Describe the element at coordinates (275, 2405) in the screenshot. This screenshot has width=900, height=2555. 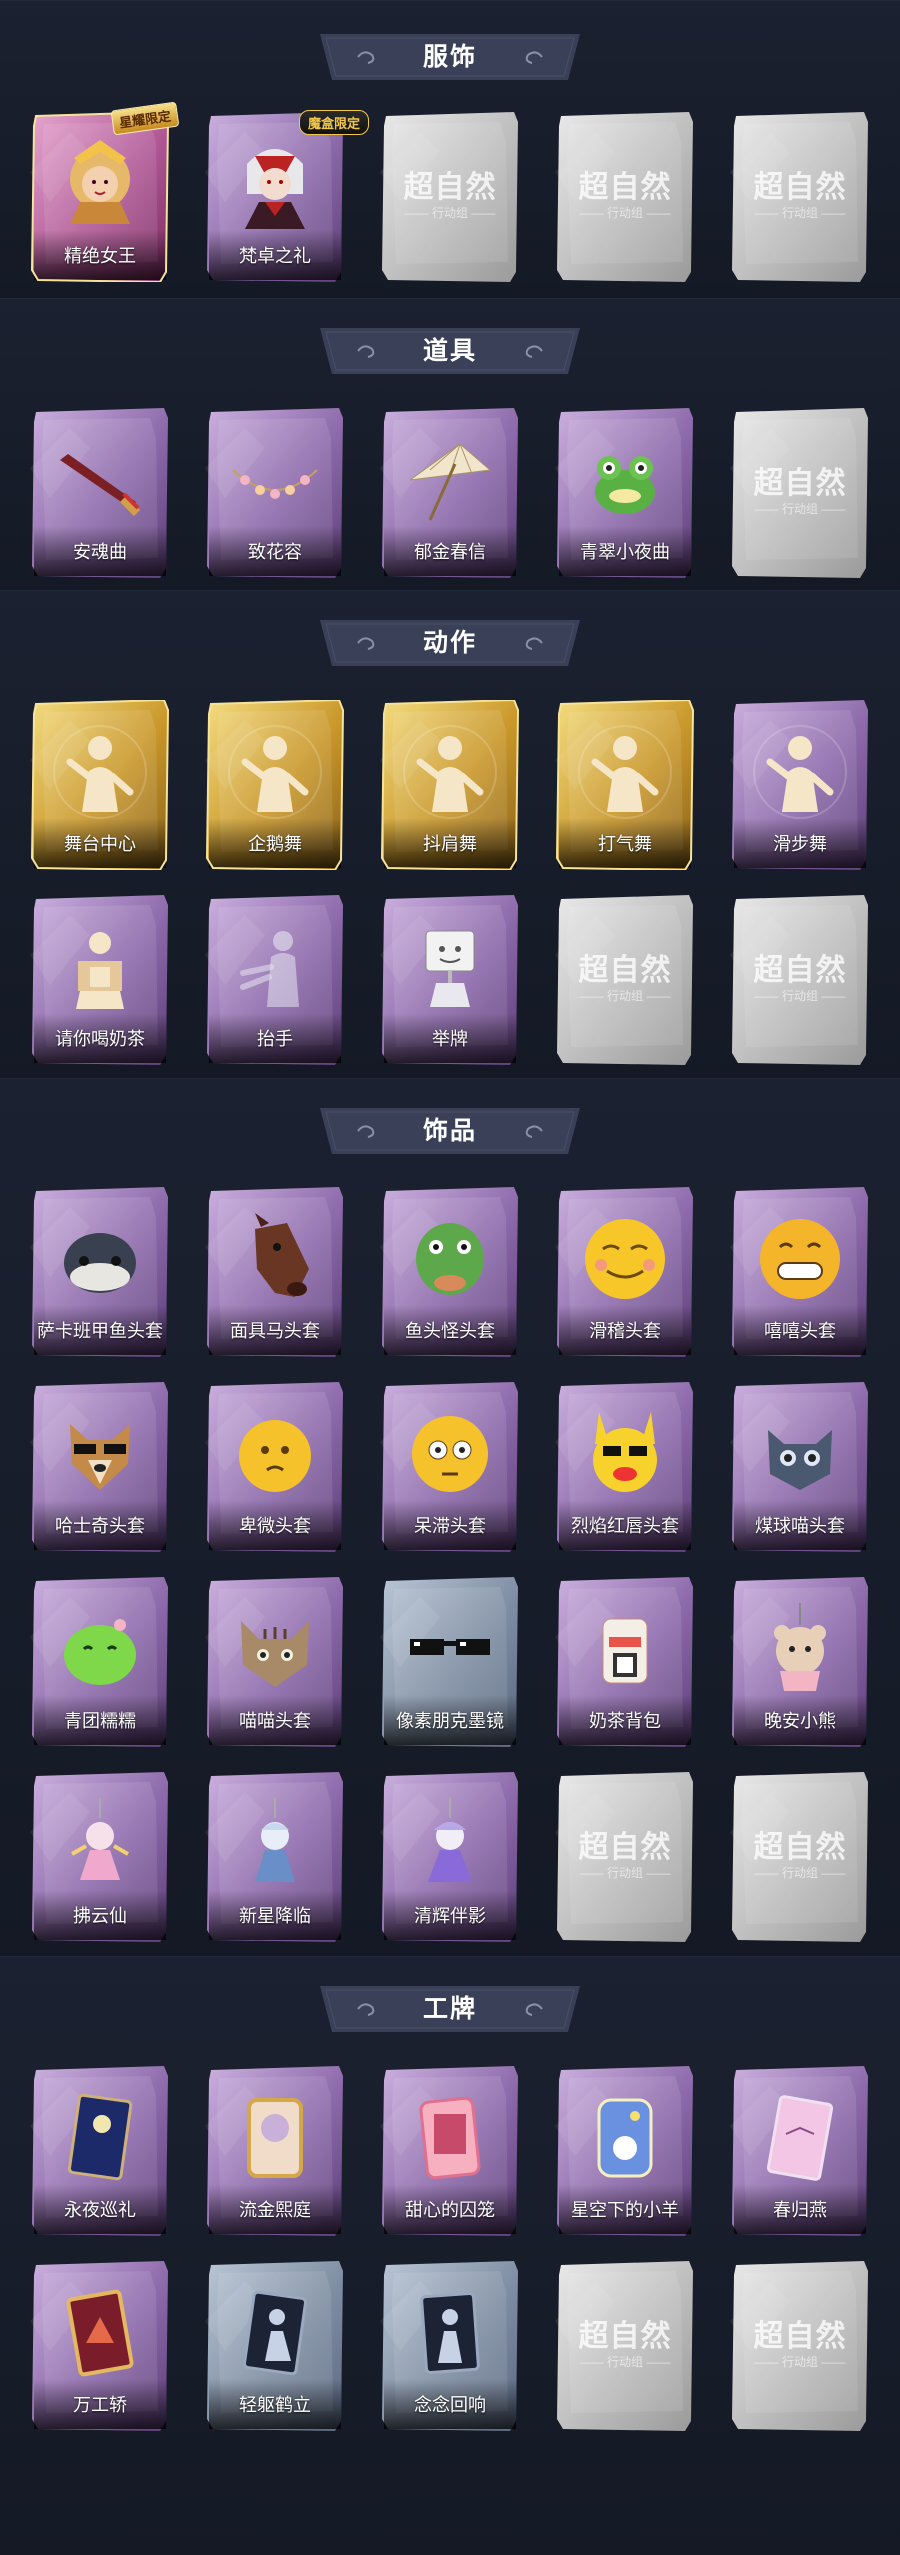
I see `item-name: 轻躯鹤立` at that location.